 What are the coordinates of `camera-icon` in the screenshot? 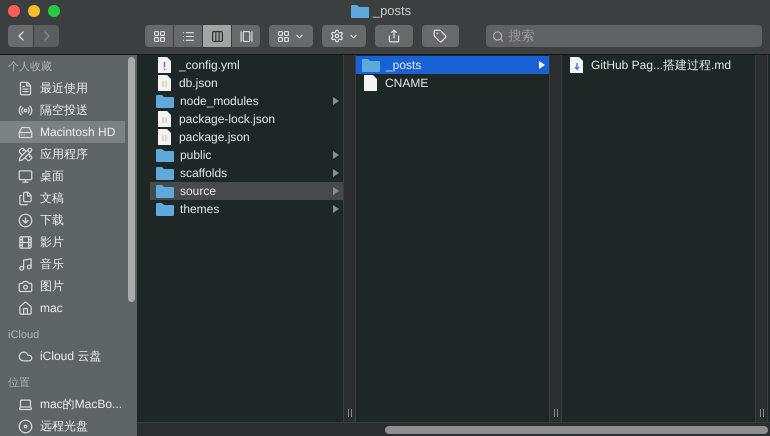 It's located at (25, 286).